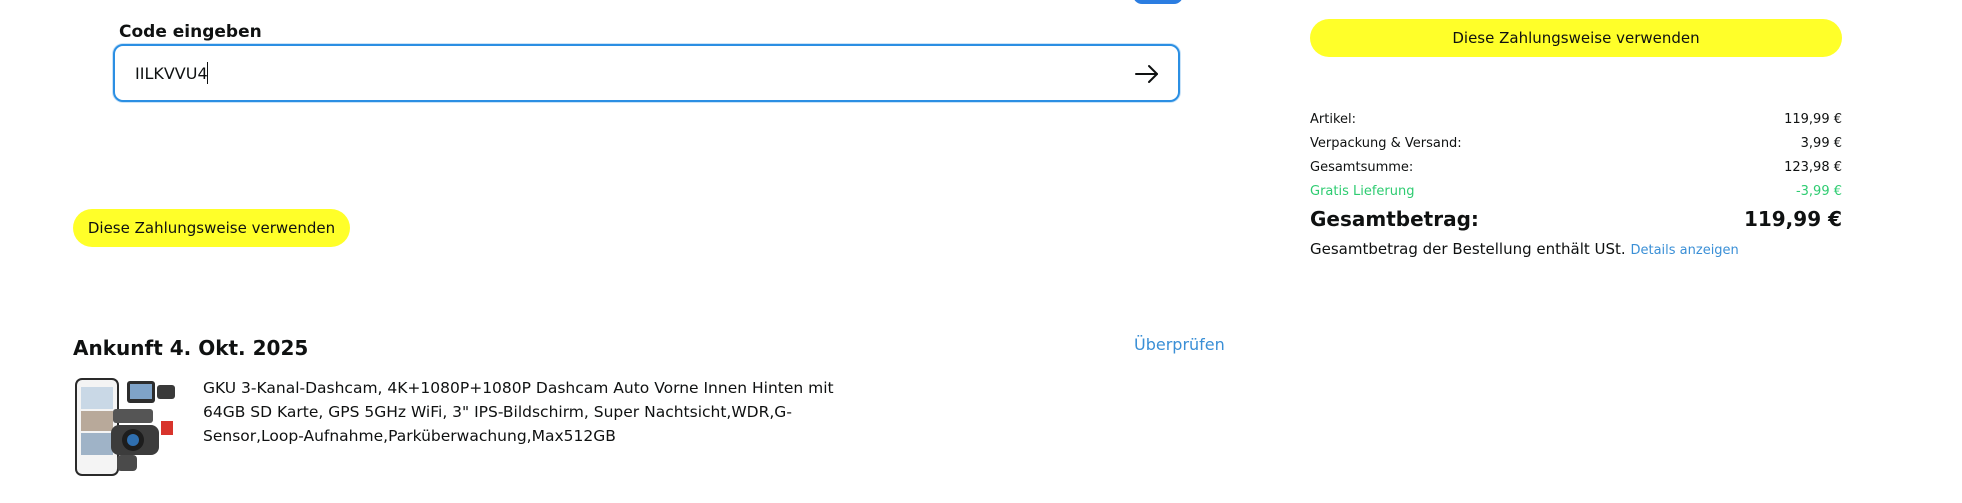  Describe the element at coordinates (1576, 168) in the screenshot. I see `summary-row-subtotal: Gesamtsumme: 123,98 €` at that location.